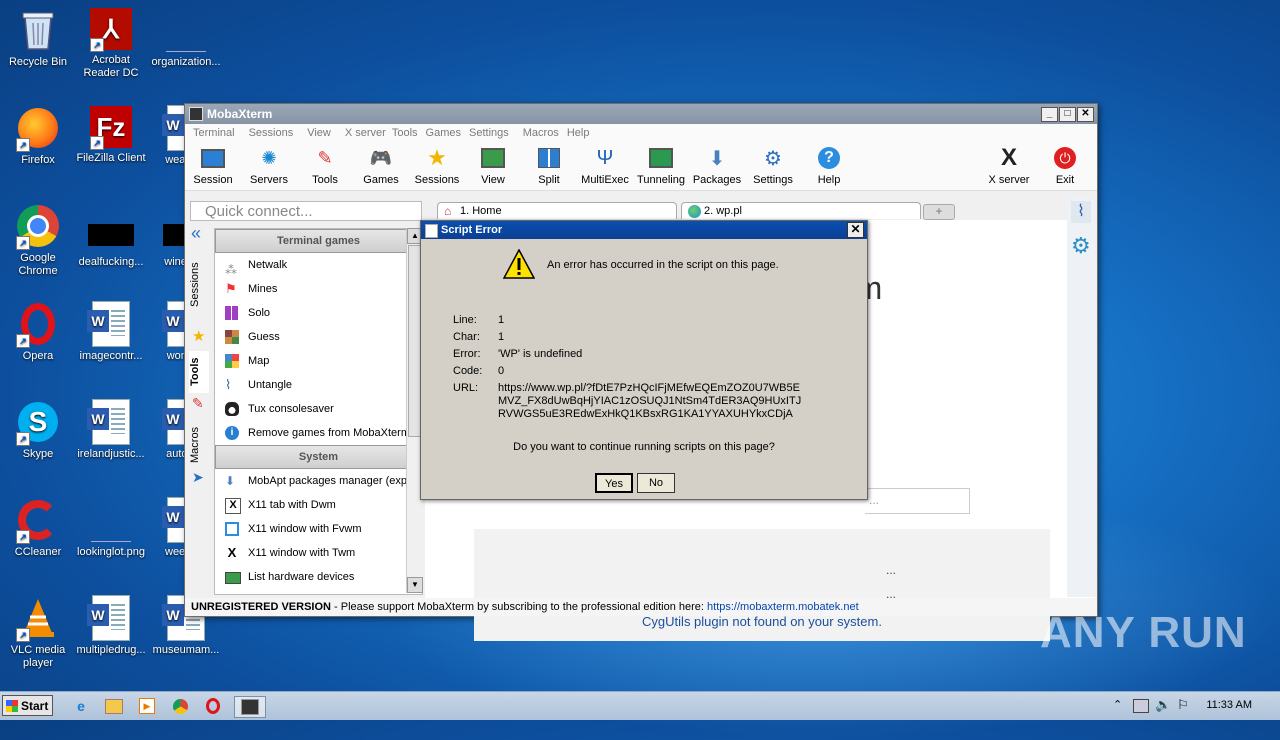  I want to click on toolbar-split-button: Split, so click(549, 164).